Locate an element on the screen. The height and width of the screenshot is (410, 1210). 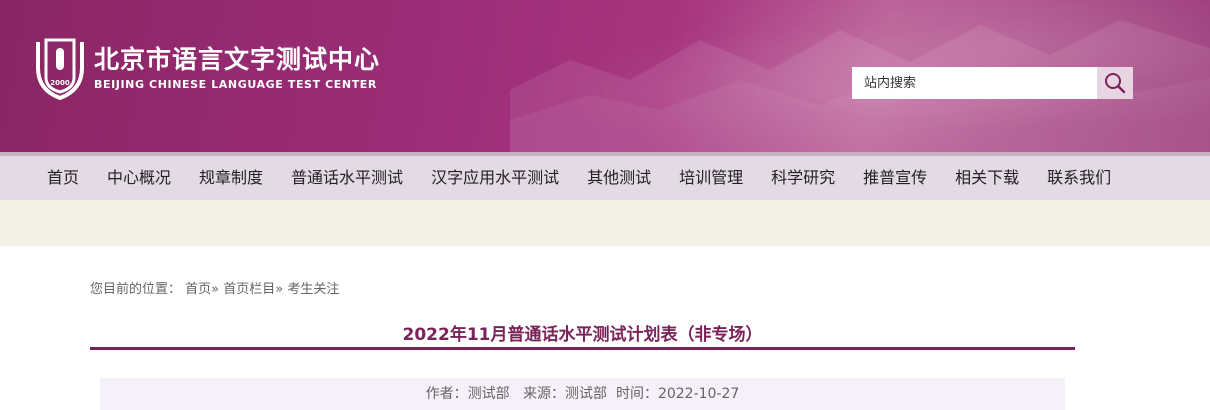
nav-item-promotion: 推普宣传 is located at coordinates (895, 178).